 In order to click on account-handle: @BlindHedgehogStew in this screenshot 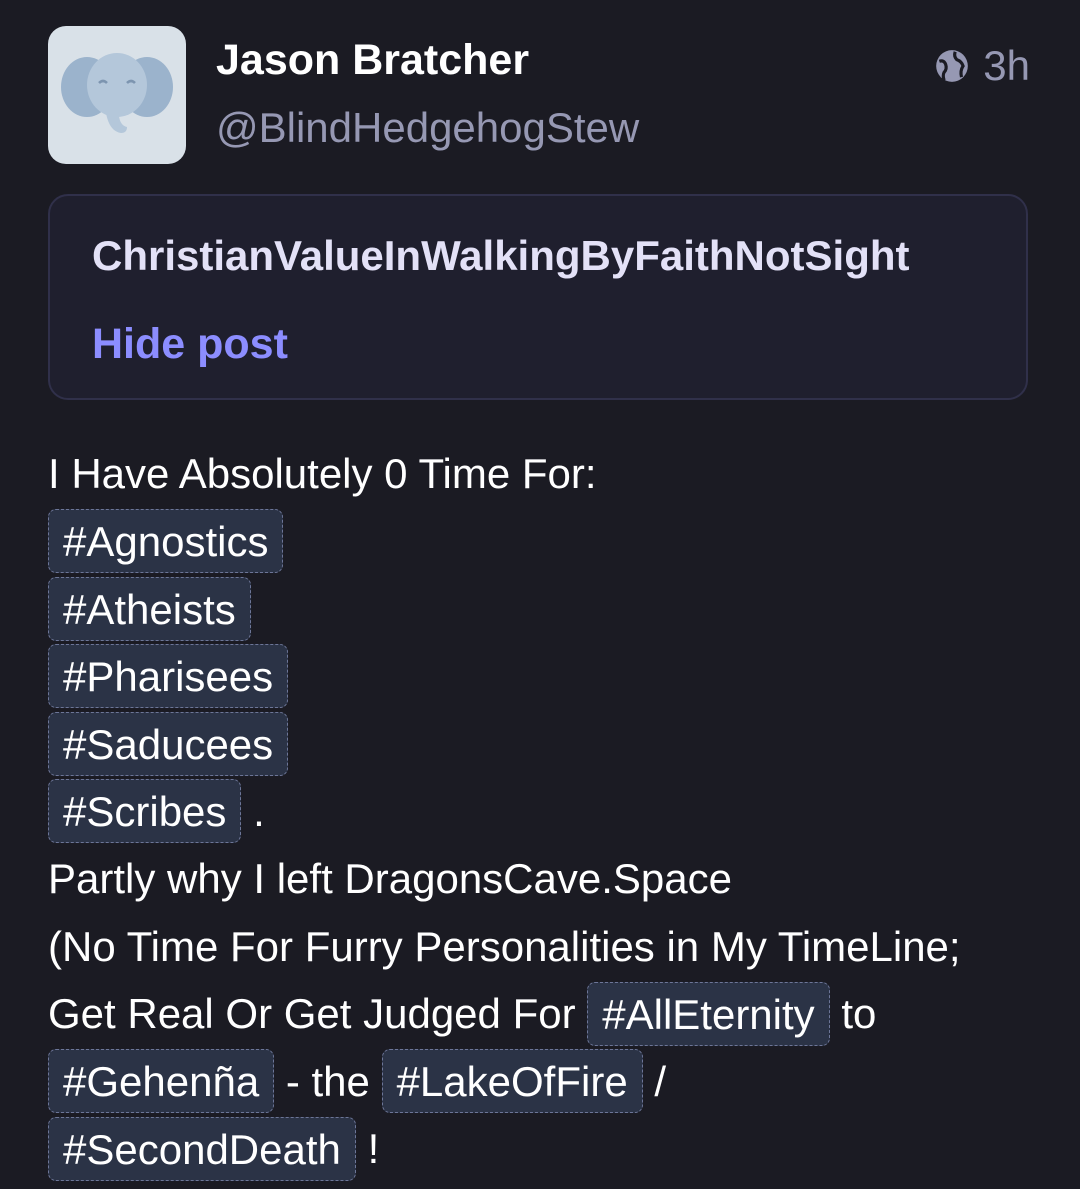, I will do `click(427, 128)`.